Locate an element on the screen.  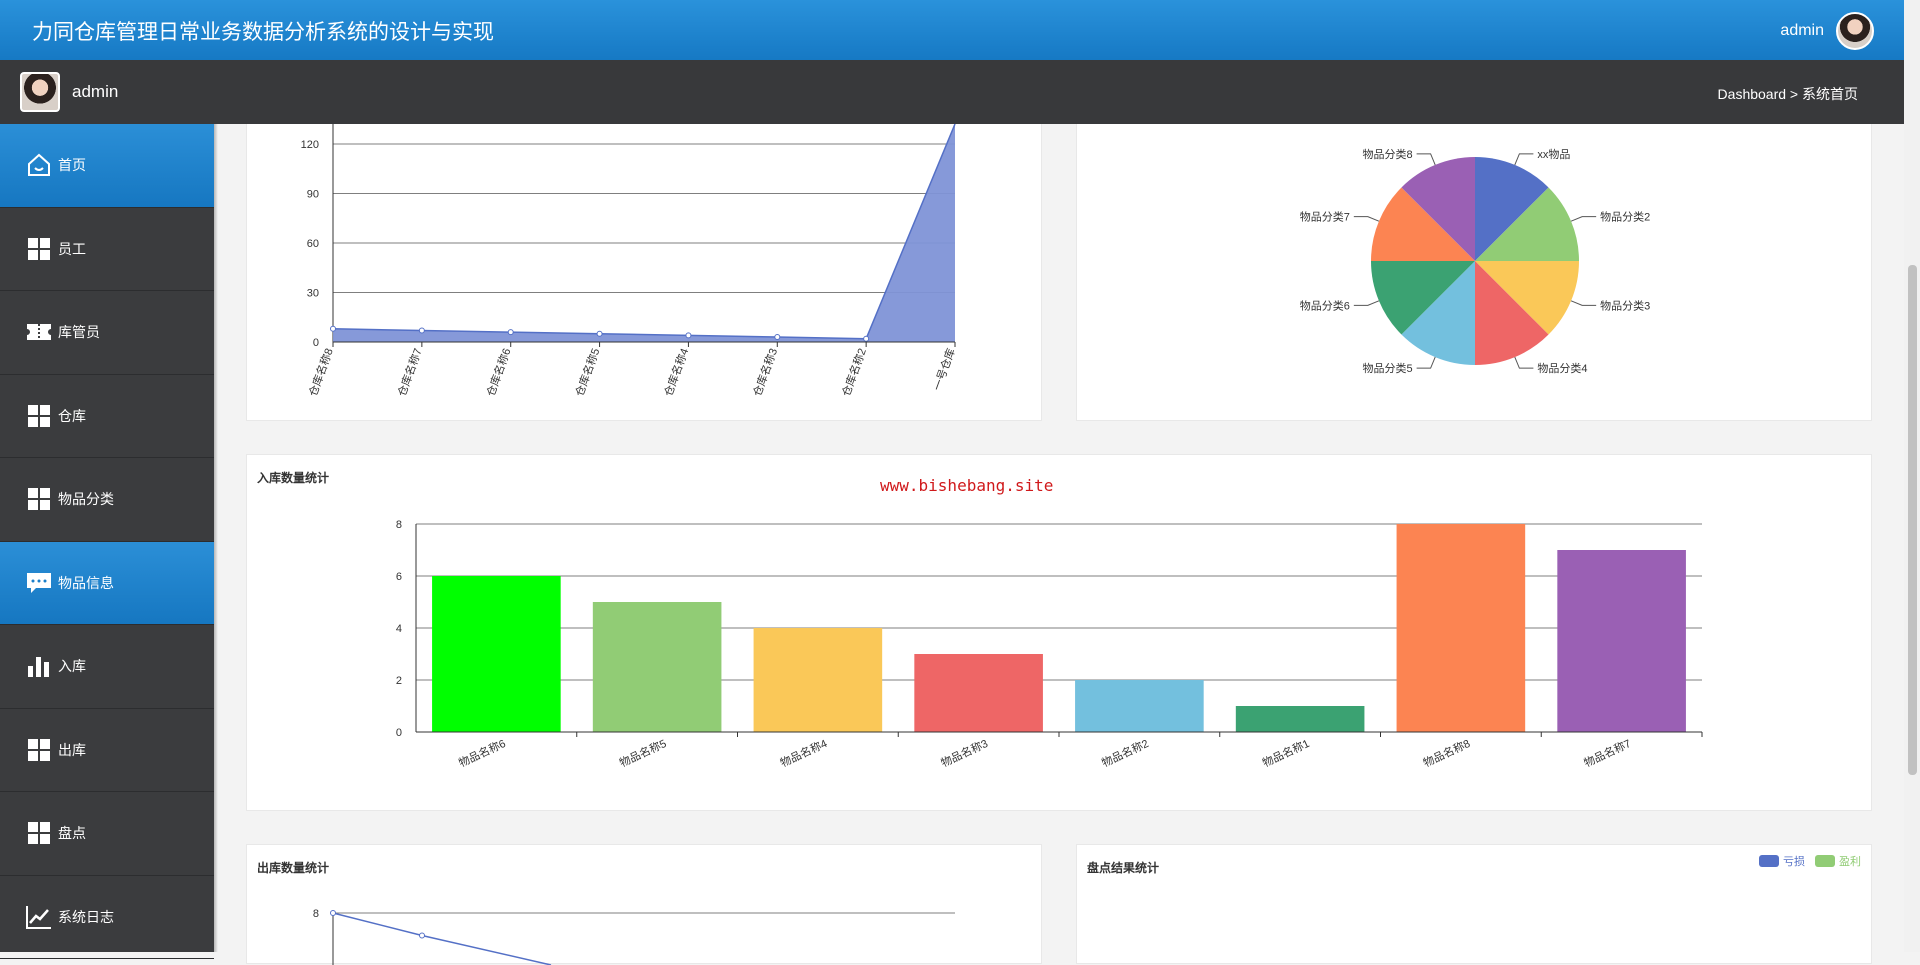
sidebar-item-5: 物品信息 is located at coordinates (107, 583).